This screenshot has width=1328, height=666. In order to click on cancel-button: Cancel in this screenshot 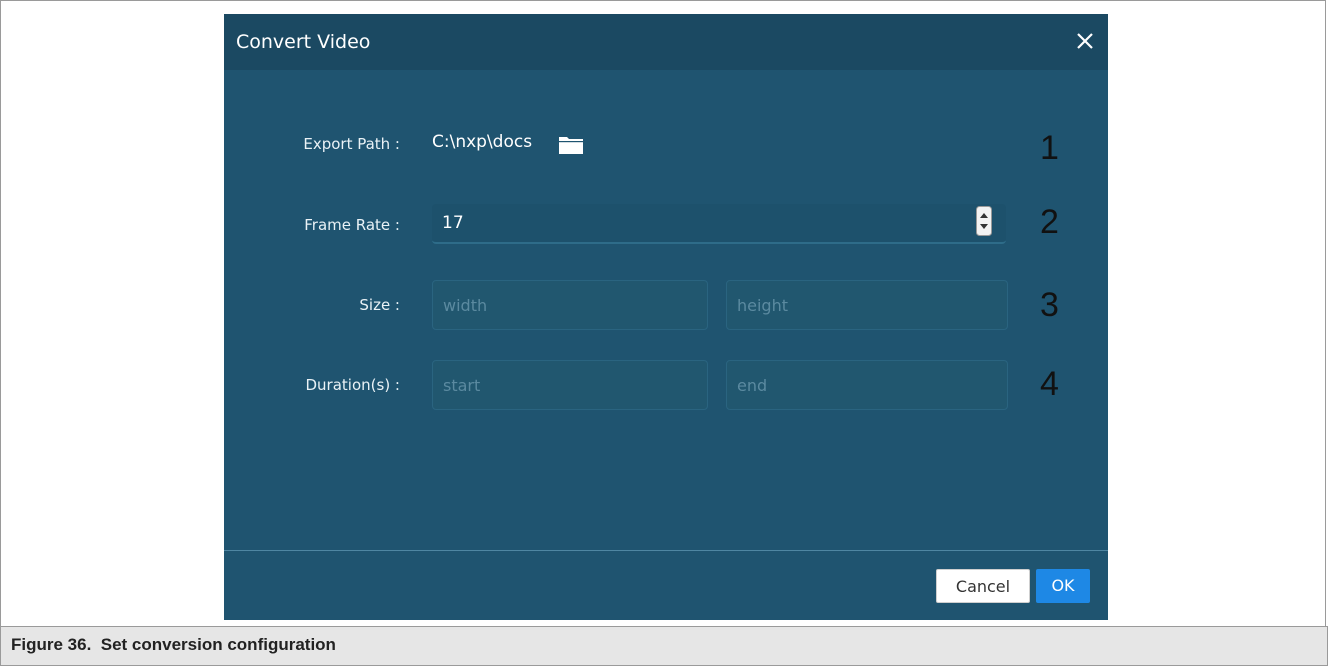, I will do `click(983, 586)`.